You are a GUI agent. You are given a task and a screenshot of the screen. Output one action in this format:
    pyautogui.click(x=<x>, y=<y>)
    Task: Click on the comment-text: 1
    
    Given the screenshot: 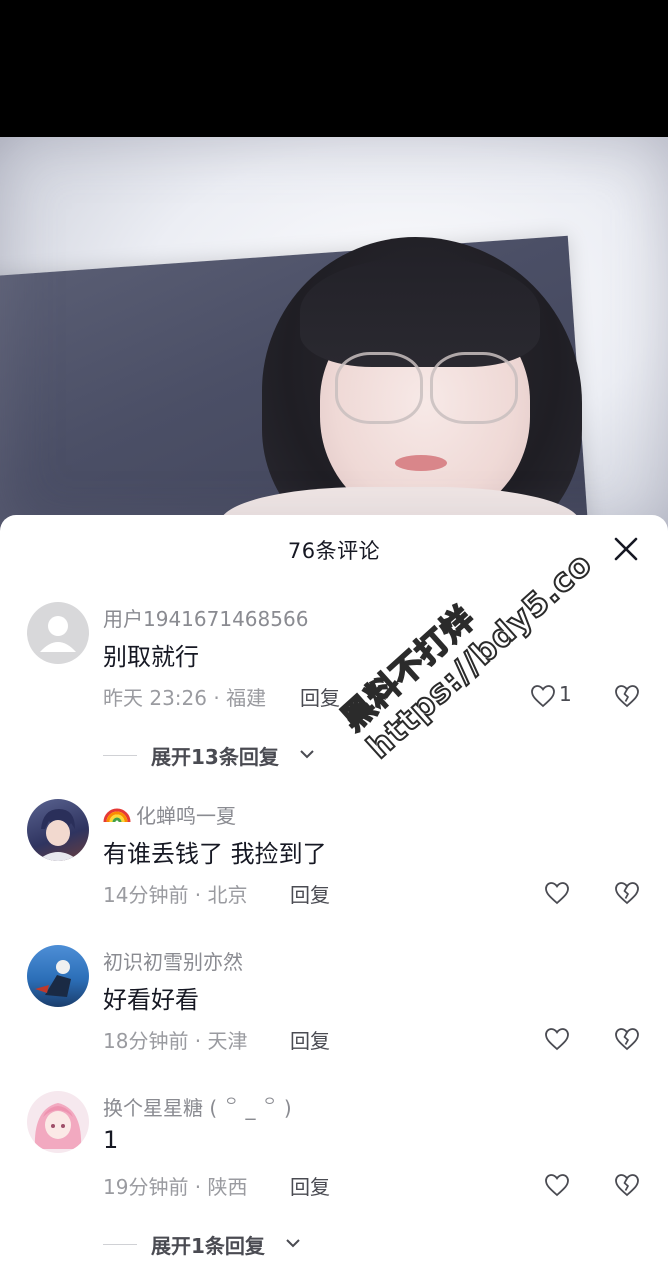 What is the action you would take?
    pyautogui.click(x=111, y=1140)
    